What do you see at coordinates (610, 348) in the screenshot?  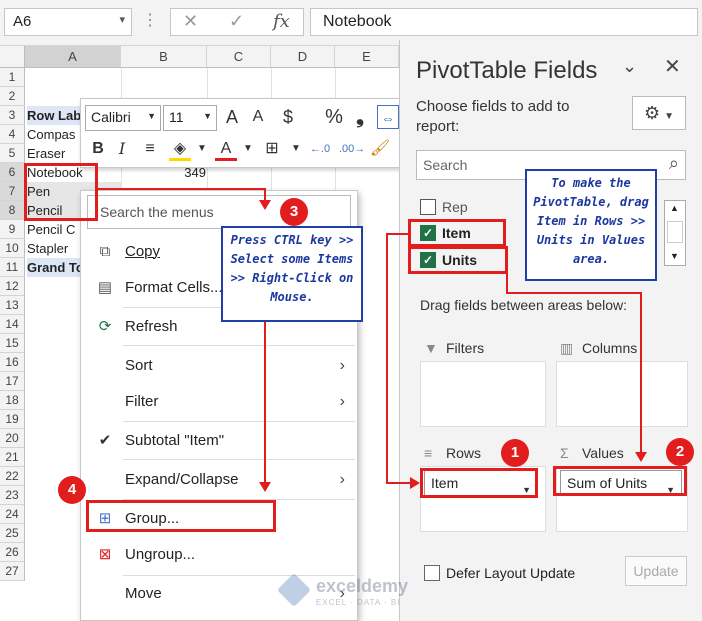 I see `area-label: Columns` at bounding box center [610, 348].